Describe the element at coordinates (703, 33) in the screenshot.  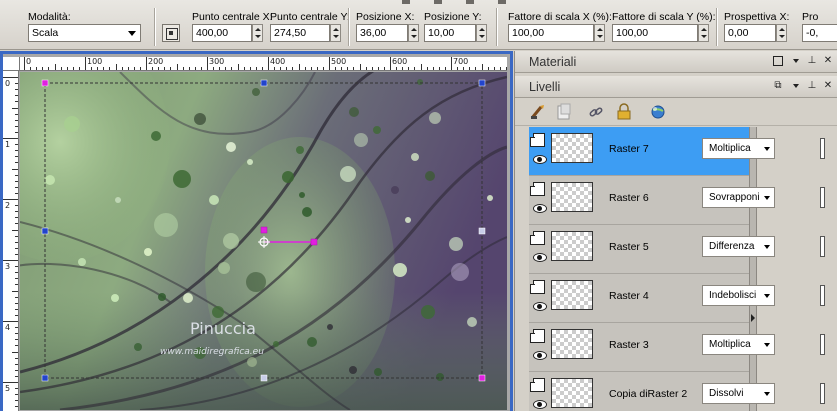
I see `scale-y-spinner` at that location.